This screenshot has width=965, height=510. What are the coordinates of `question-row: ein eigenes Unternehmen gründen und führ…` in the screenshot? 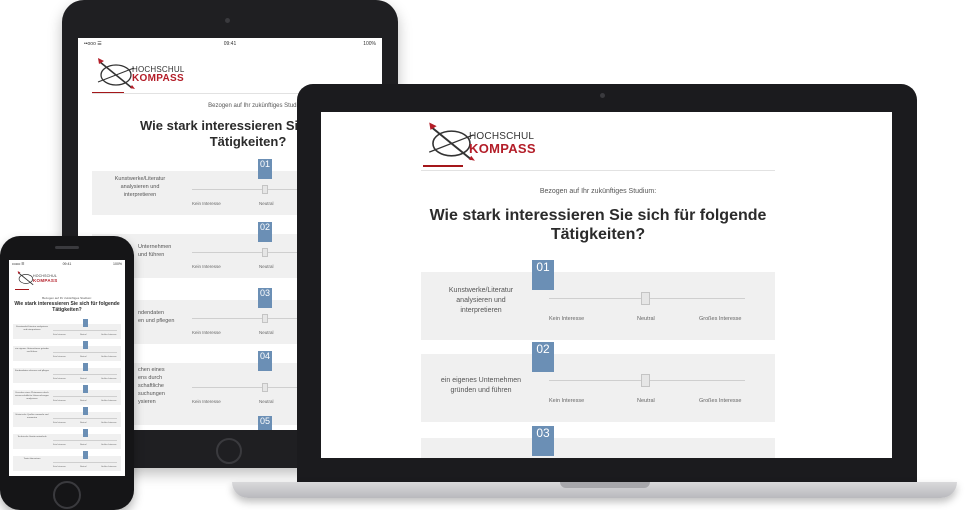 It's located at (67, 353).